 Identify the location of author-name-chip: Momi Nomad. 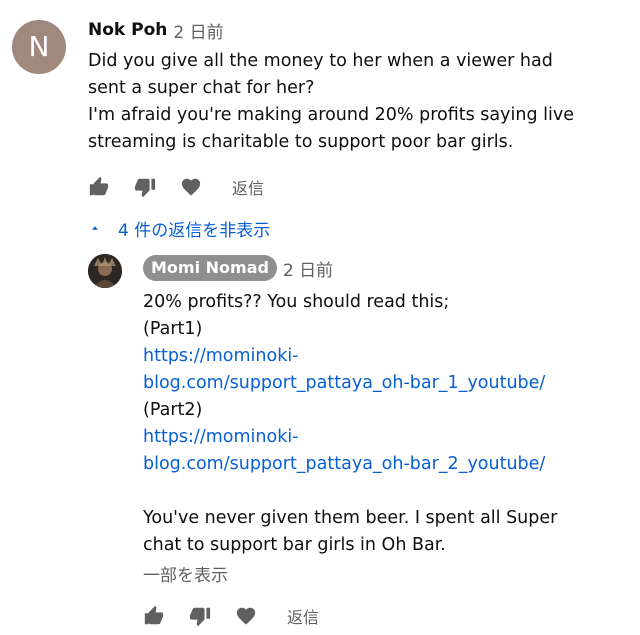
(210, 268).